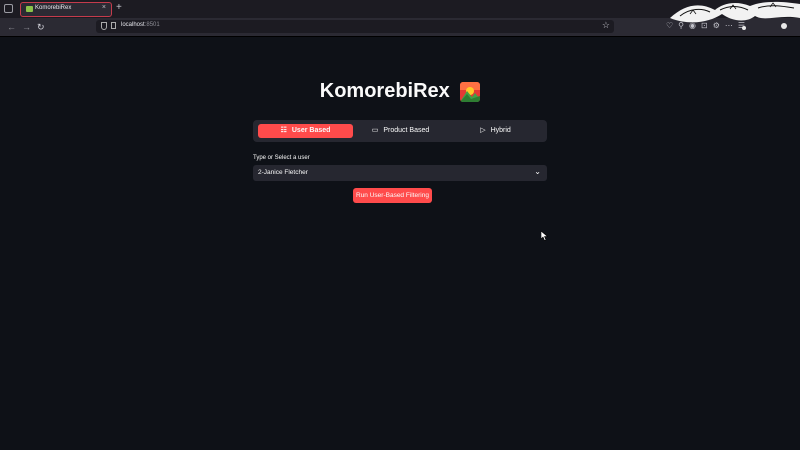  I want to click on run-user-based-filtering-button: Run User-Based Filtering, so click(392, 195).